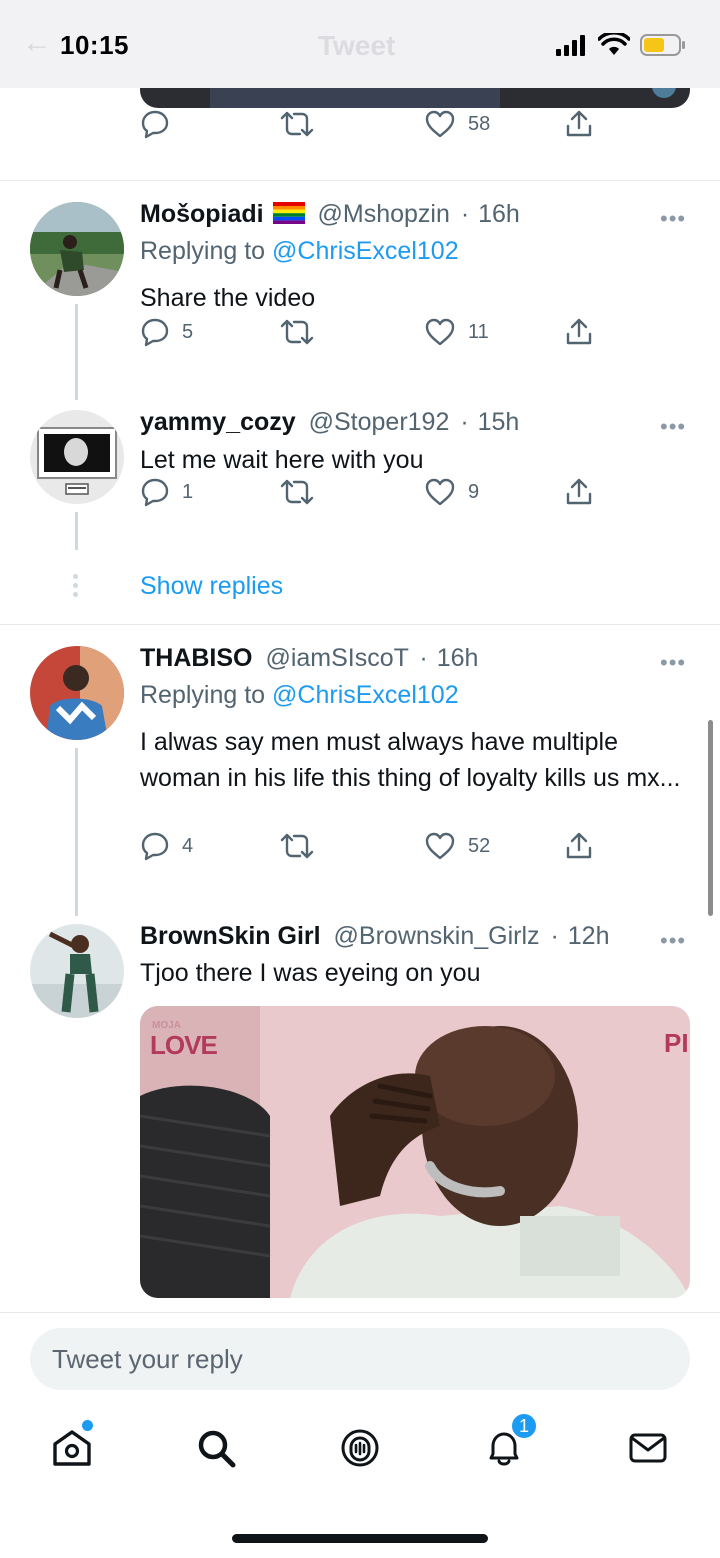 This screenshot has width=720, height=1558. What do you see at coordinates (202, 214) in the screenshot?
I see `display-name: Mošopiadi` at bounding box center [202, 214].